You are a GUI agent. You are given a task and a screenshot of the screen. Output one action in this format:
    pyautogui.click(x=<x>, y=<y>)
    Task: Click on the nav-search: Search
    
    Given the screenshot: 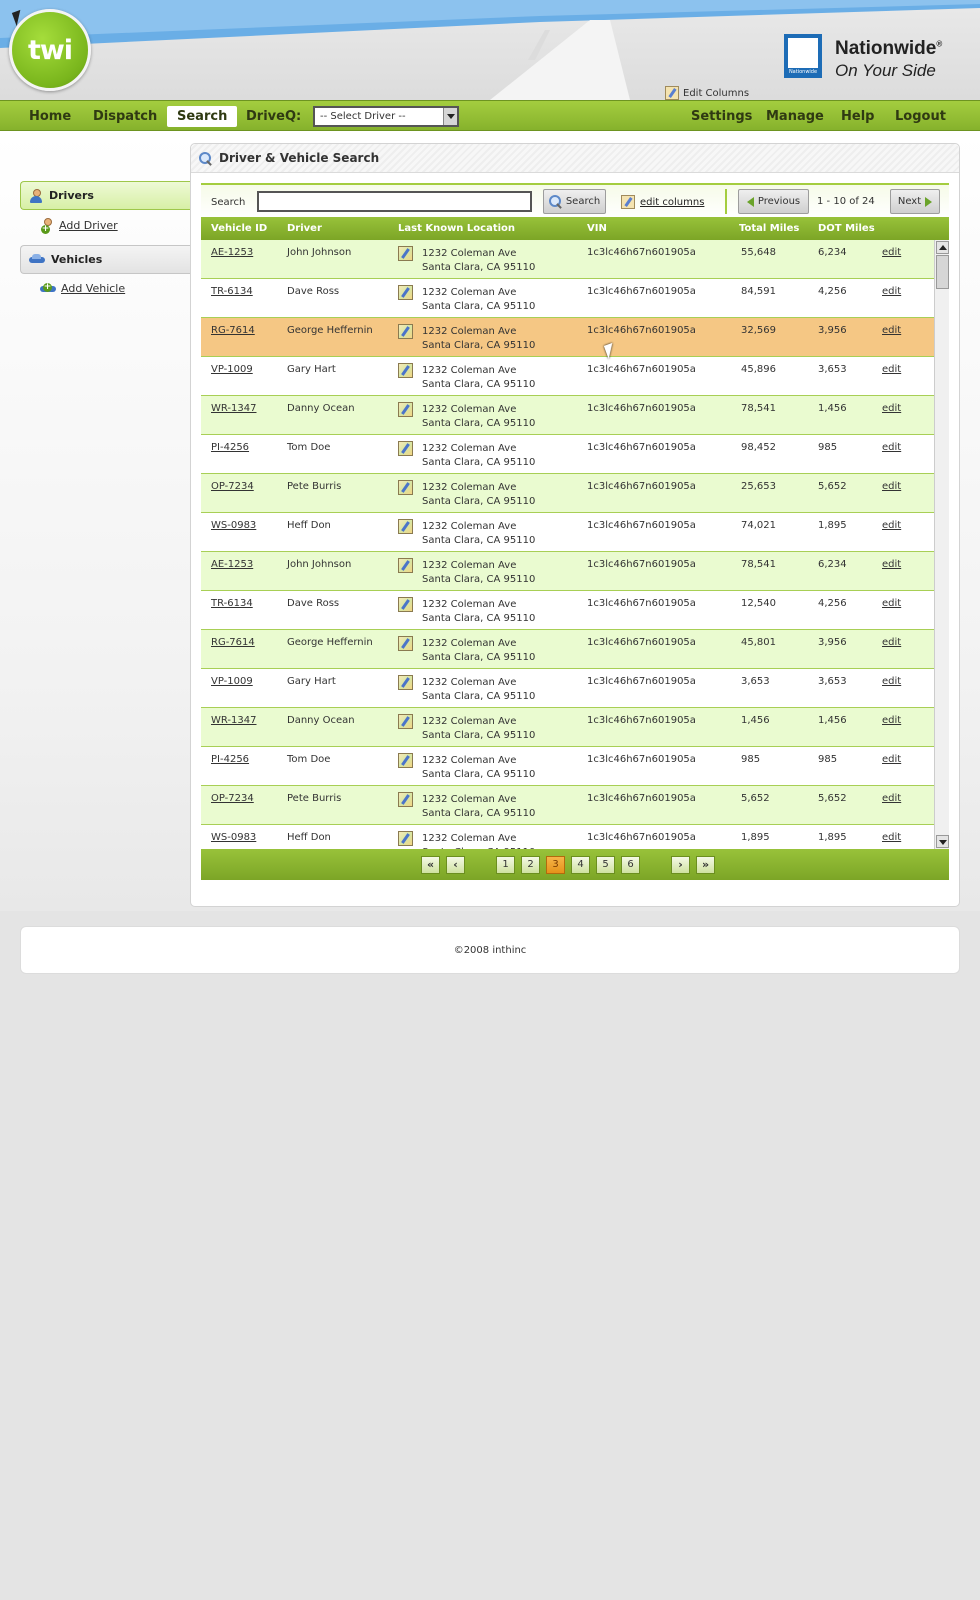 What is the action you would take?
    pyautogui.click(x=202, y=116)
    